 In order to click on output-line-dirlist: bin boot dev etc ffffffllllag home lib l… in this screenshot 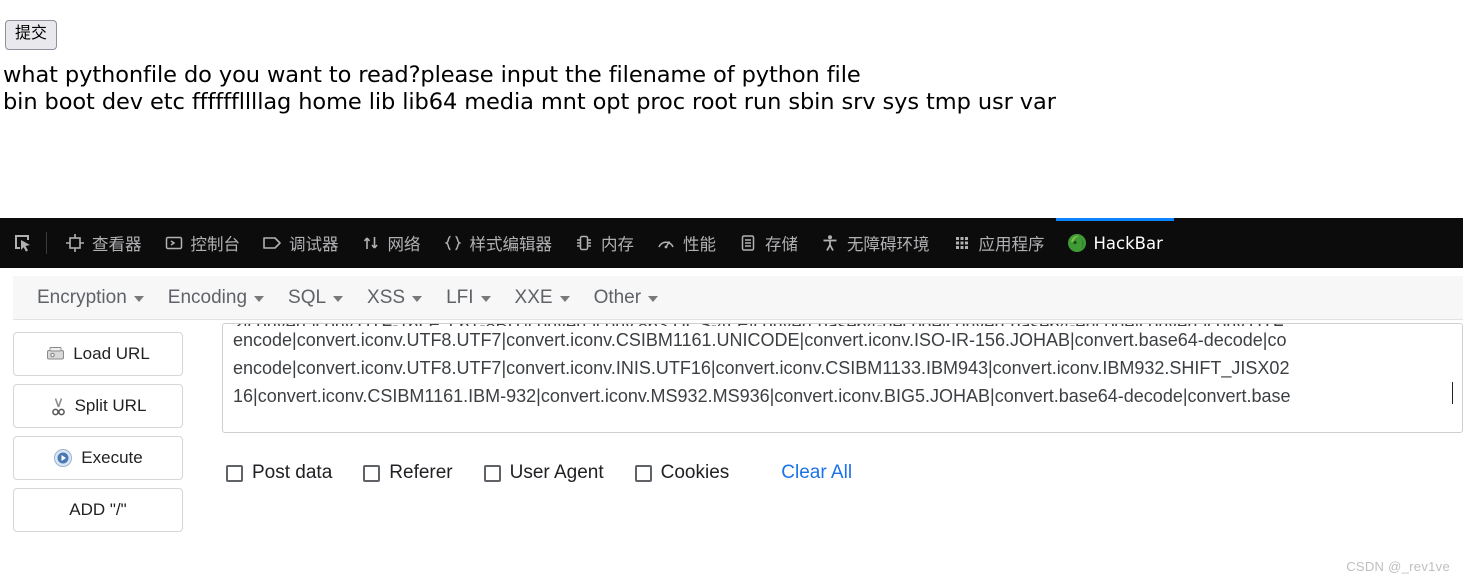, I will do `click(529, 102)`.